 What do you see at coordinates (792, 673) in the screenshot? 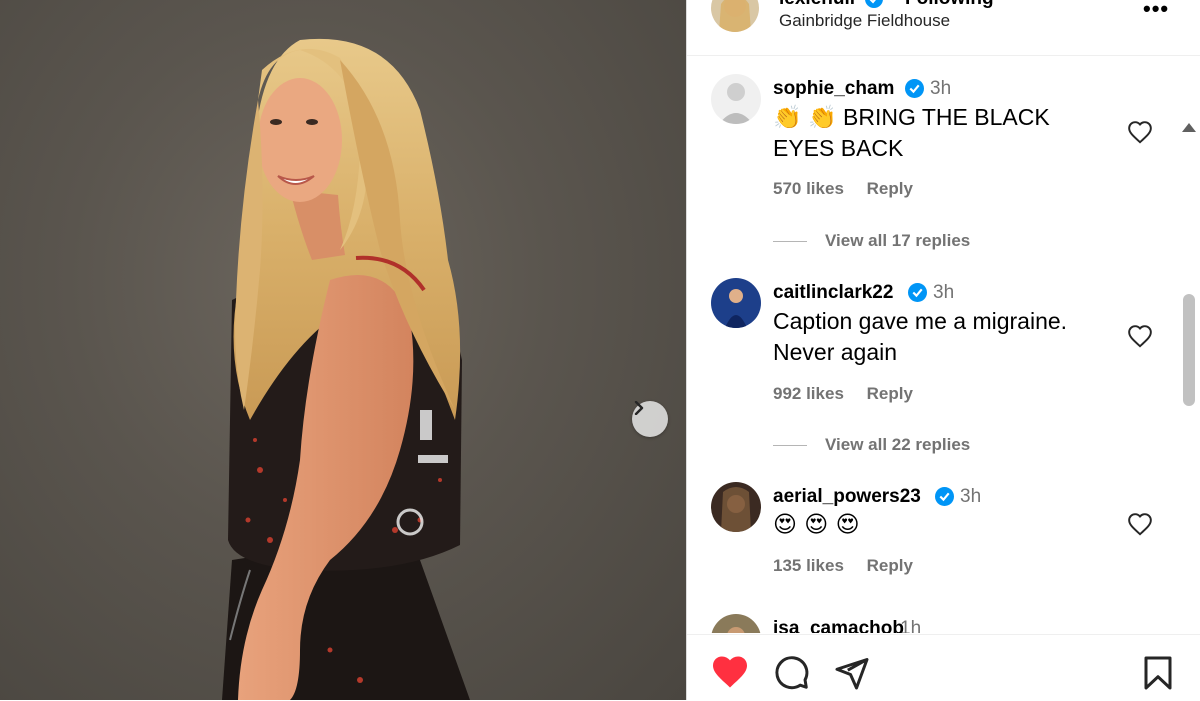
I see `comment-icon` at bounding box center [792, 673].